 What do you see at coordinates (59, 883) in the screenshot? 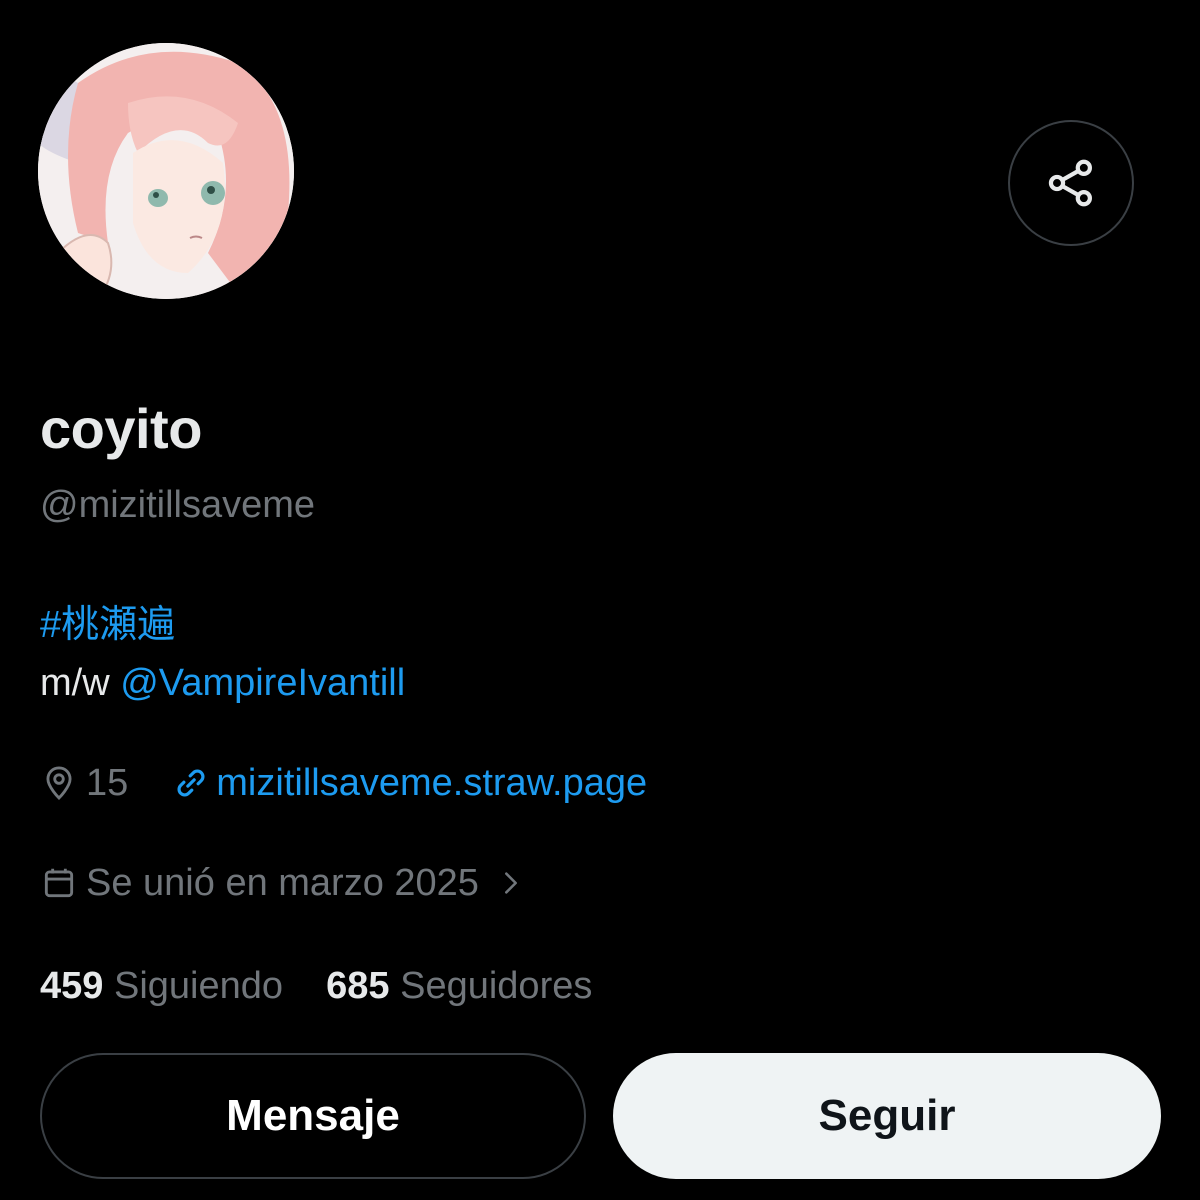
I see `calendar-icon` at bounding box center [59, 883].